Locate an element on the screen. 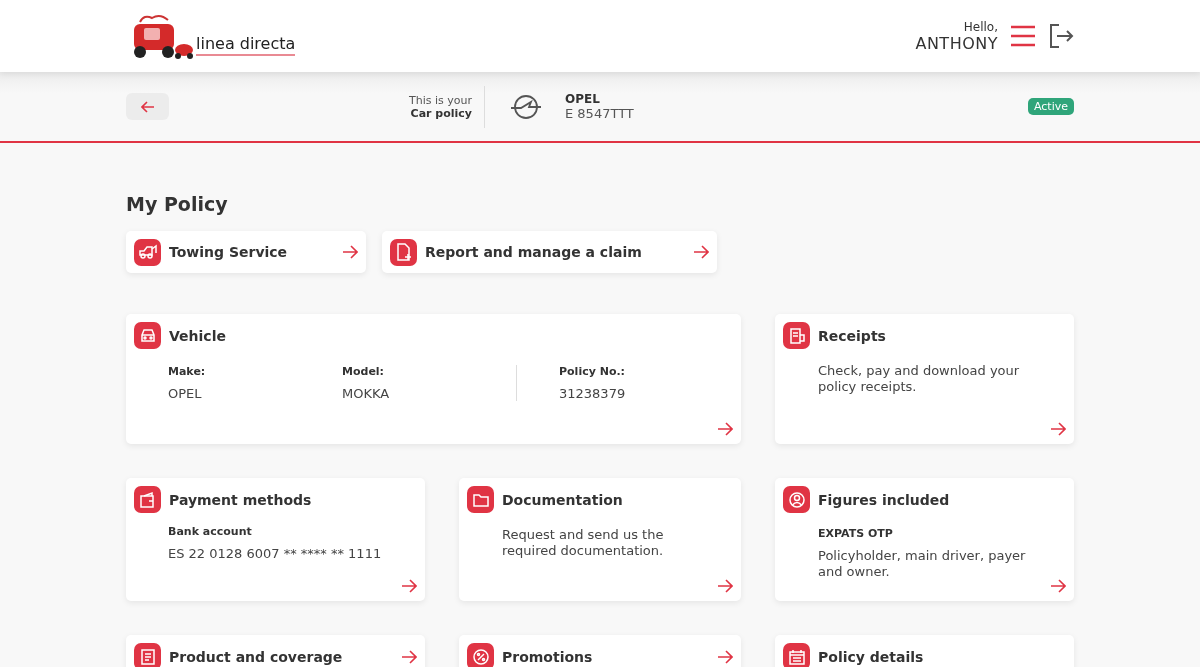  policy-card: Figures included EXPATS OTP Policyholder, main driver, payer and owner. is located at coordinates (924, 539).